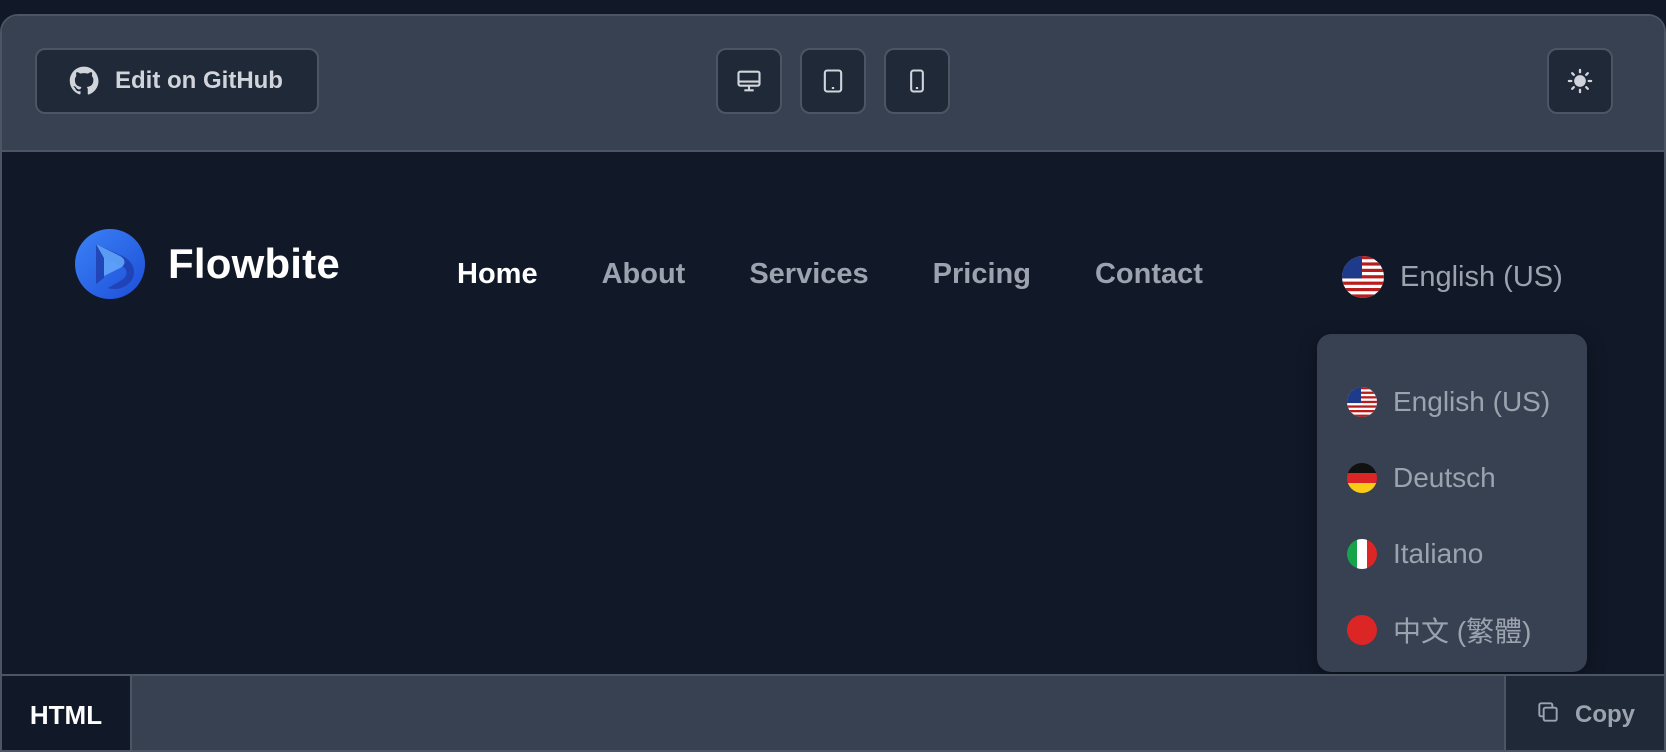  I want to click on theme-toggle-button, so click(1580, 81).